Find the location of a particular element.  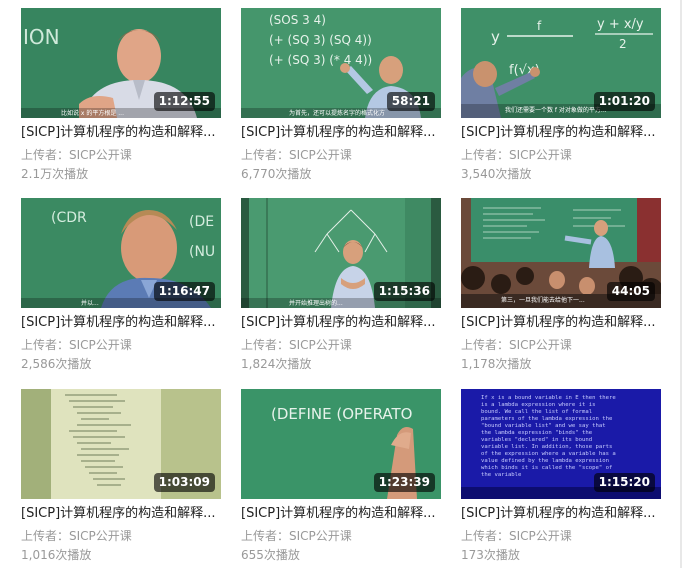

video-view-count: 2.1万次播放 is located at coordinates (55, 174).